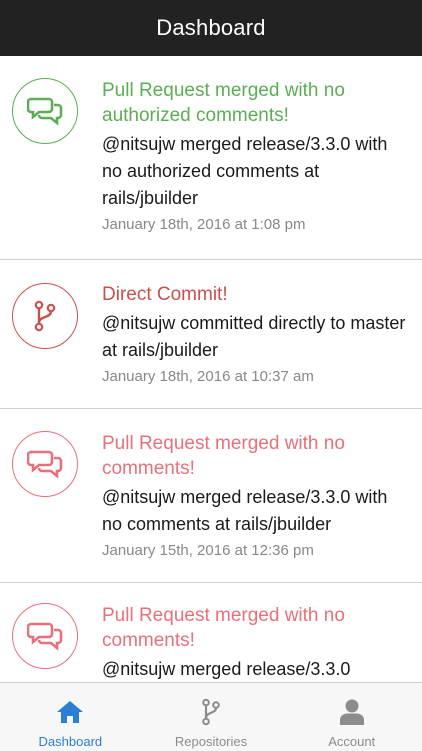  What do you see at coordinates (211, 741) in the screenshot?
I see `tab-label: Repositories` at bounding box center [211, 741].